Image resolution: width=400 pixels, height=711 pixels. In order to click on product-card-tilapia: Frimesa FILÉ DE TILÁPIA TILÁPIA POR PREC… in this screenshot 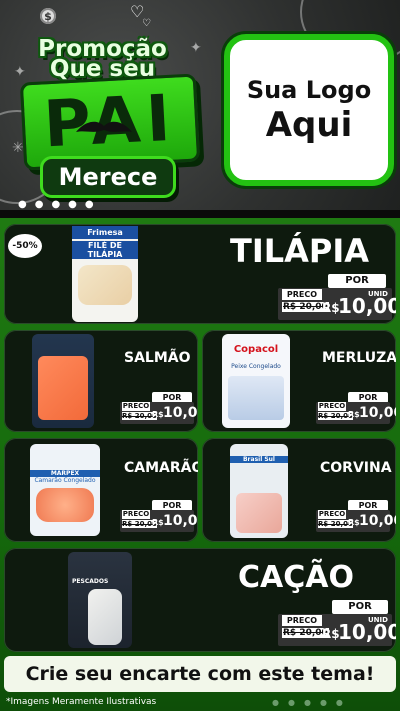, I will do `click(200, 274)`.